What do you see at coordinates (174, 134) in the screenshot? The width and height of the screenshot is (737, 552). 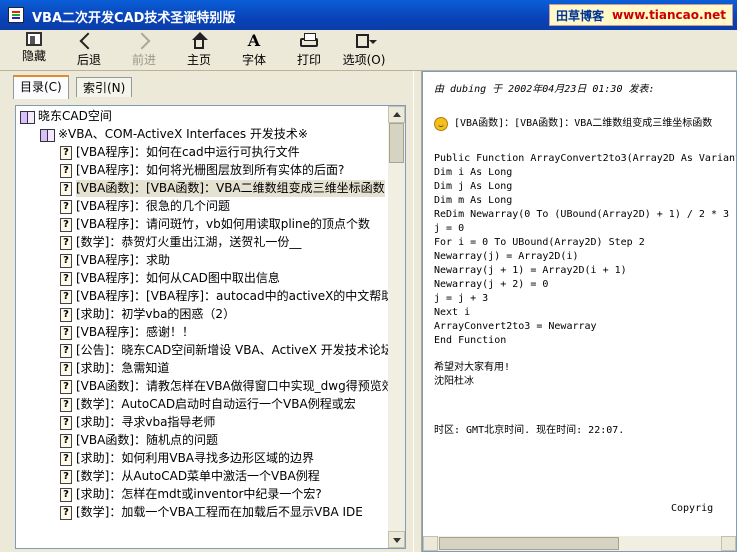 I see `tree-folder: ※VBA、COM-ActiveX Interfaces 开发技术※` at bounding box center [174, 134].